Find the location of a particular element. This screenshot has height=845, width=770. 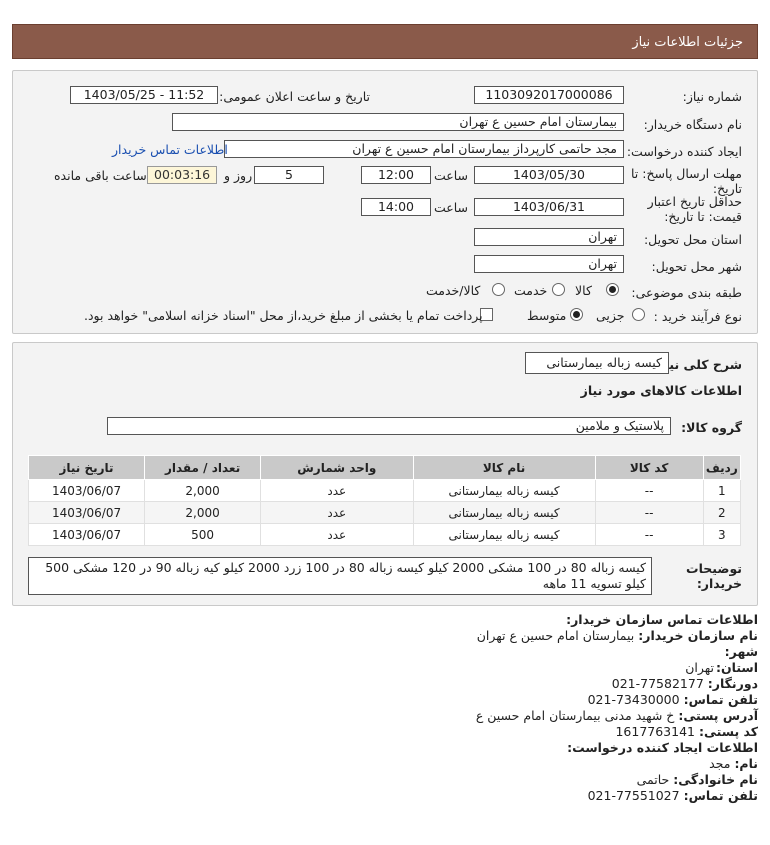

requester-label: ایجاد کننده درخواست: is located at coordinates (684, 151).